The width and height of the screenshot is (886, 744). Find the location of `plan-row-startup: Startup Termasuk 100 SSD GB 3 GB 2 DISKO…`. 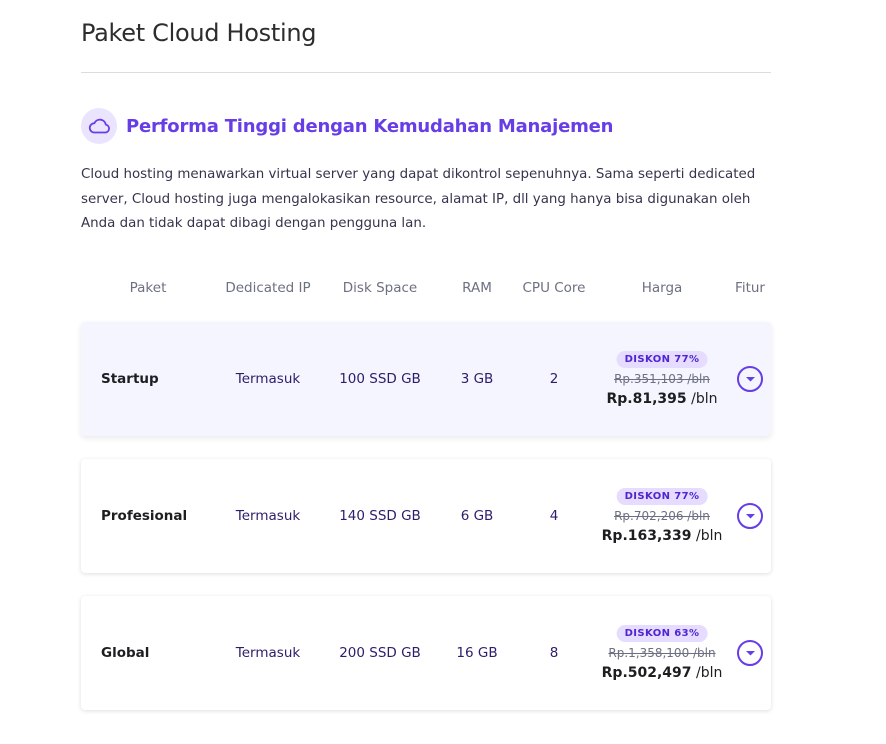

plan-row-startup: Startup Termasuk 100 SSD GB 3 GB 2 DISKO… is located at coordinates (426, 379).